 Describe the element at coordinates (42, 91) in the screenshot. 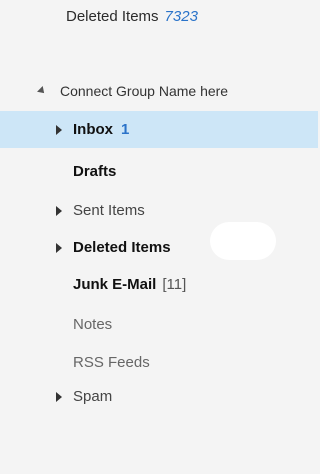

I see `collapse-triangle-icon` at that location.